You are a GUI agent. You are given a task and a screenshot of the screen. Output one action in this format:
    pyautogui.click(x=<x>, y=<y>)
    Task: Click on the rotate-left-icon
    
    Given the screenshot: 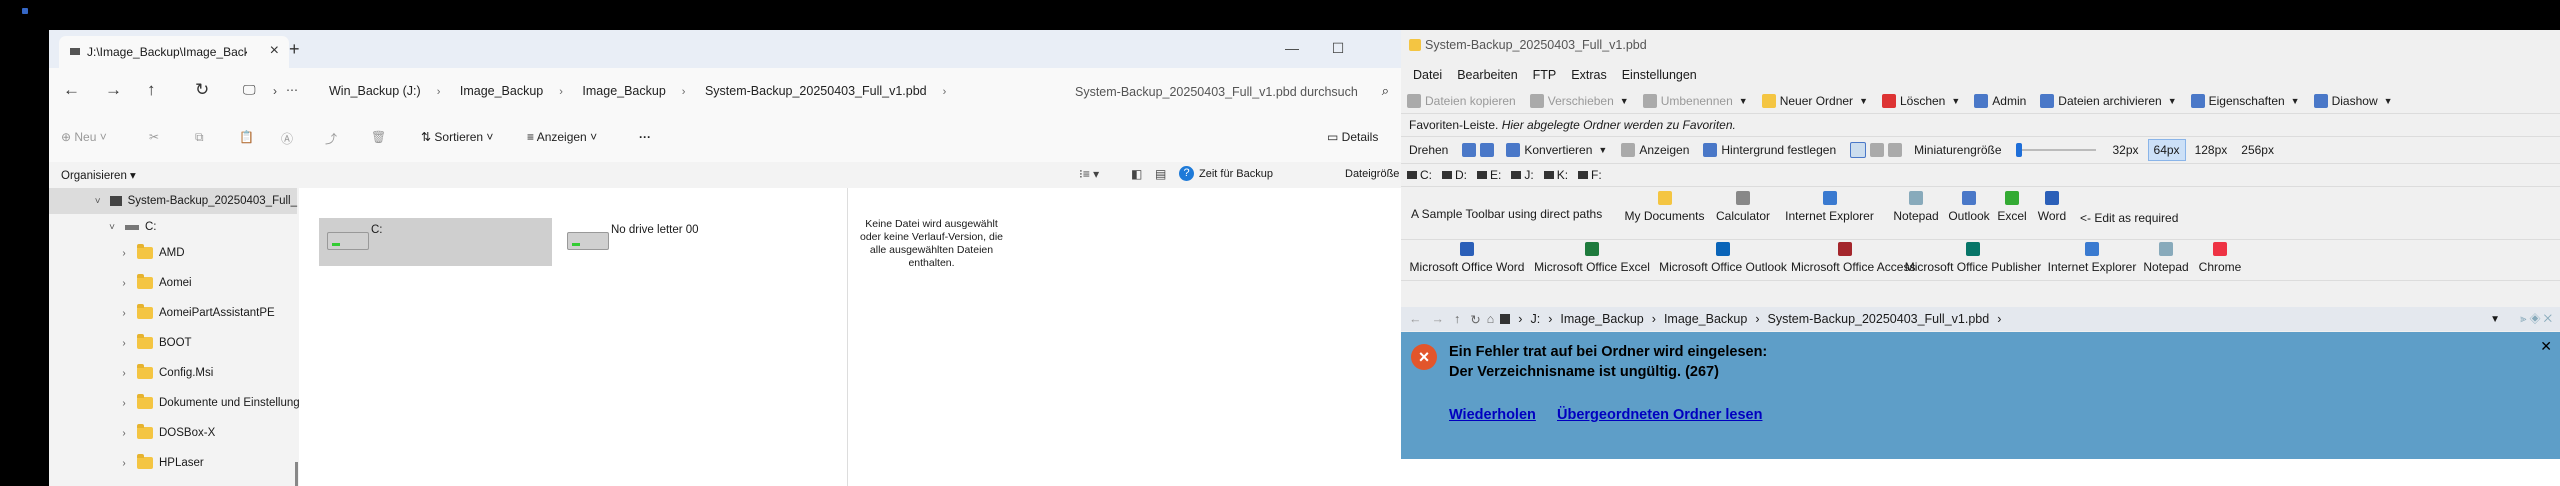 What is the action you would take?
    pyautogui.click(x=1469, y=150)
    